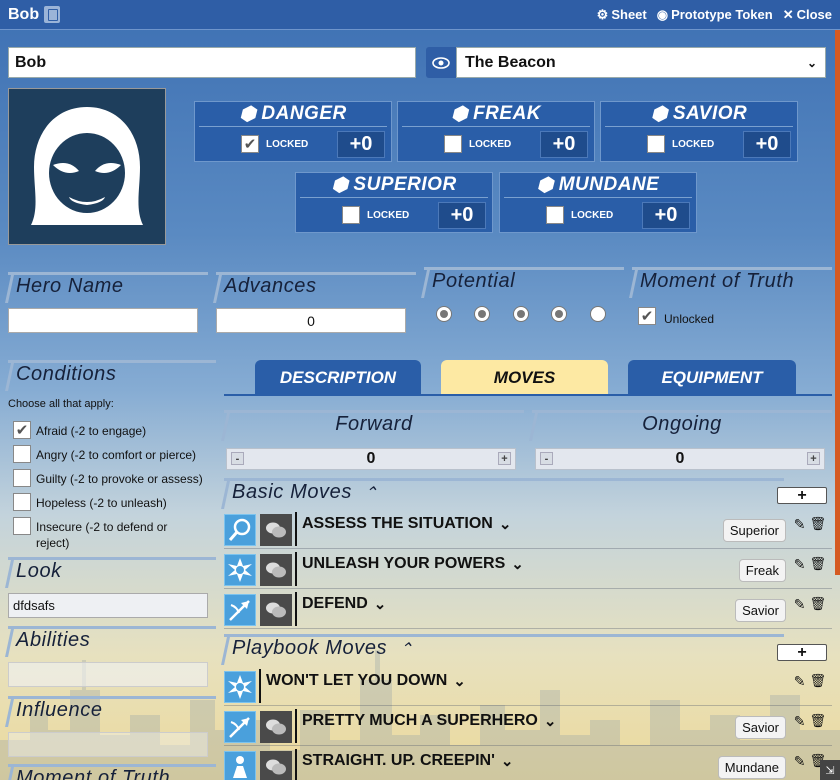 The height and width of the screenshot is (780, 840). Describe the element at coordinates (504, 458) in the screenshot. I see `forward-increment-button: +` at that location.